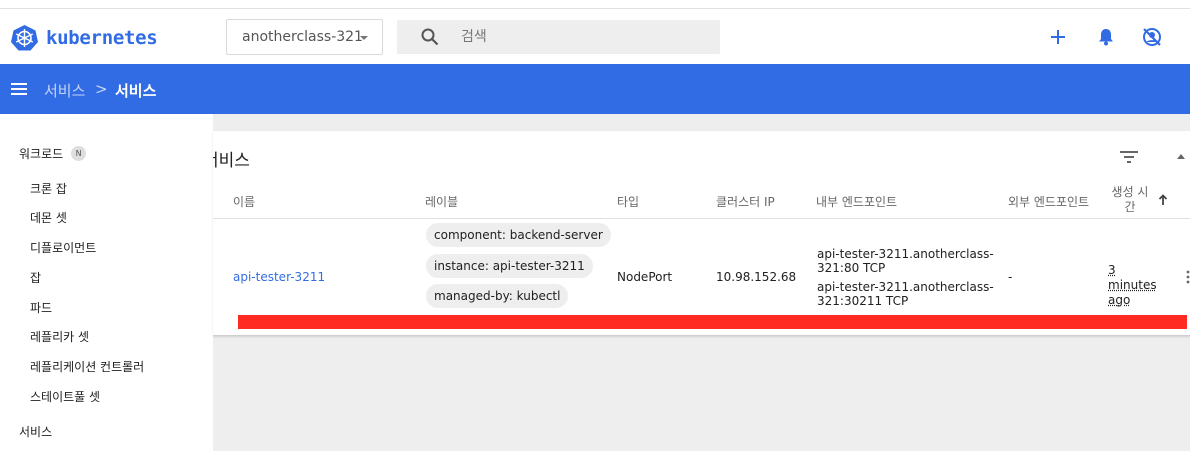 This screenshot has height=451, width=1190. What do you see at coordinates (1010, 277) in the screenshot?
I see `external-endpoint: -` at bounding box center [1010, 277].